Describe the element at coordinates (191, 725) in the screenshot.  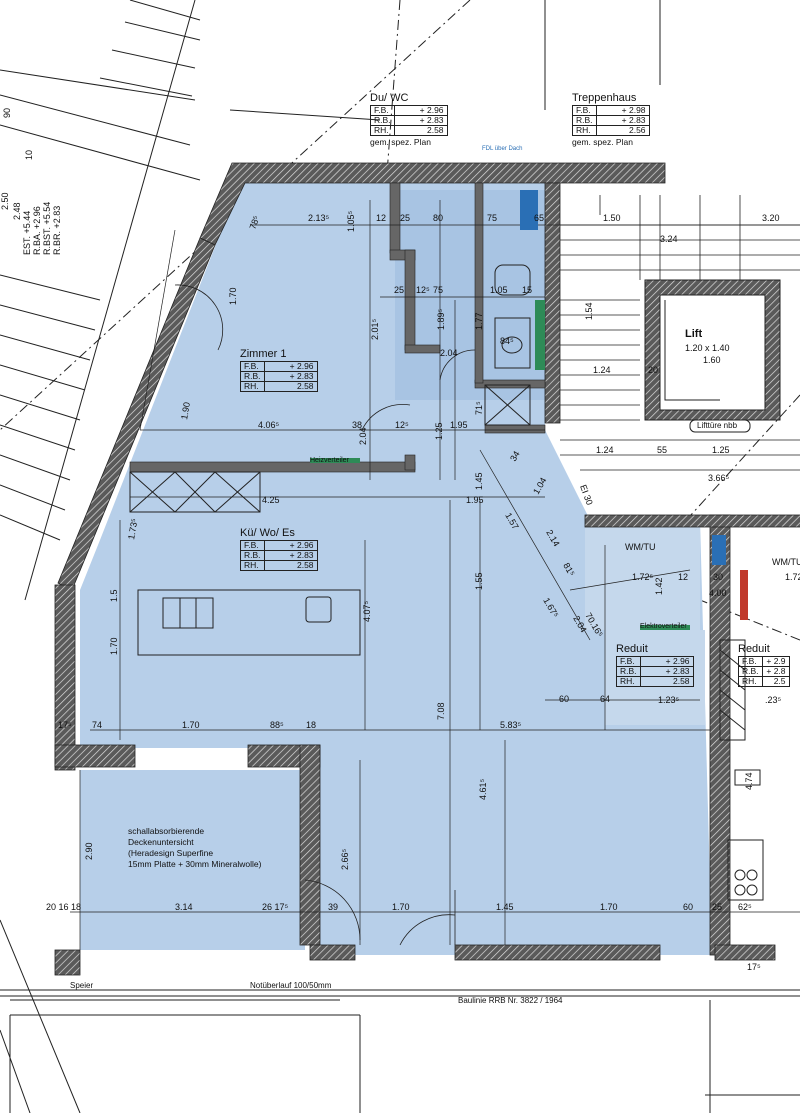
I see `dim-170c: 1.70` at that location.